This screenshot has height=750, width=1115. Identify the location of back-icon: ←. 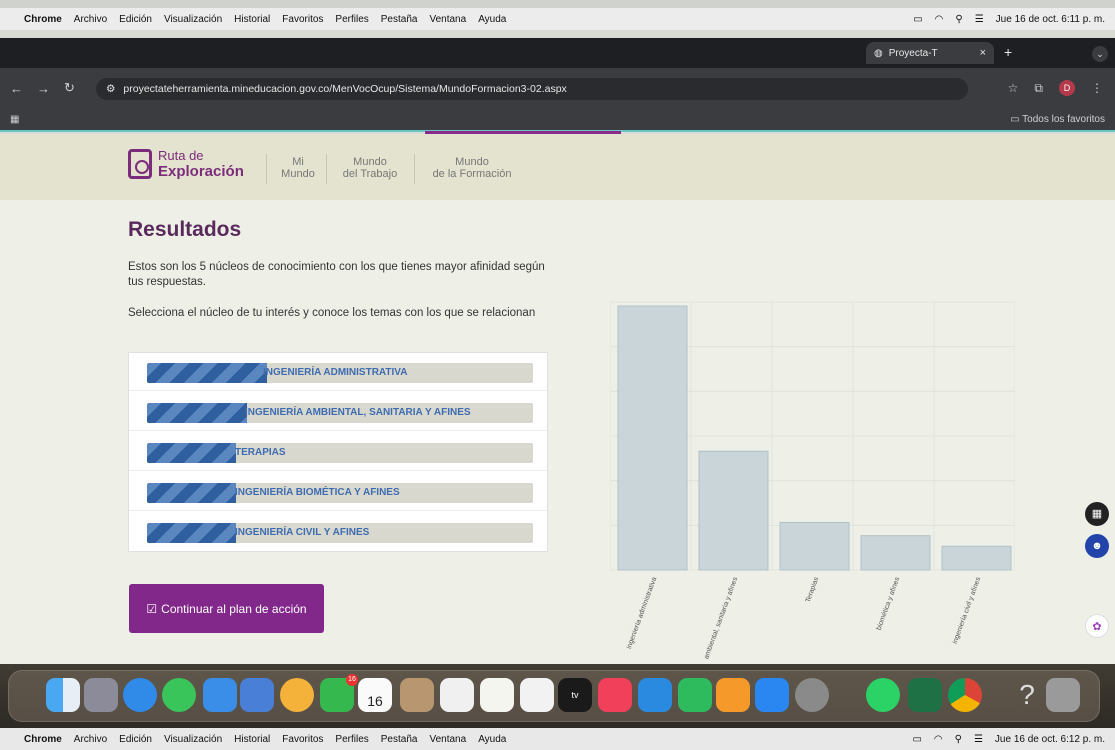
(16, 88).